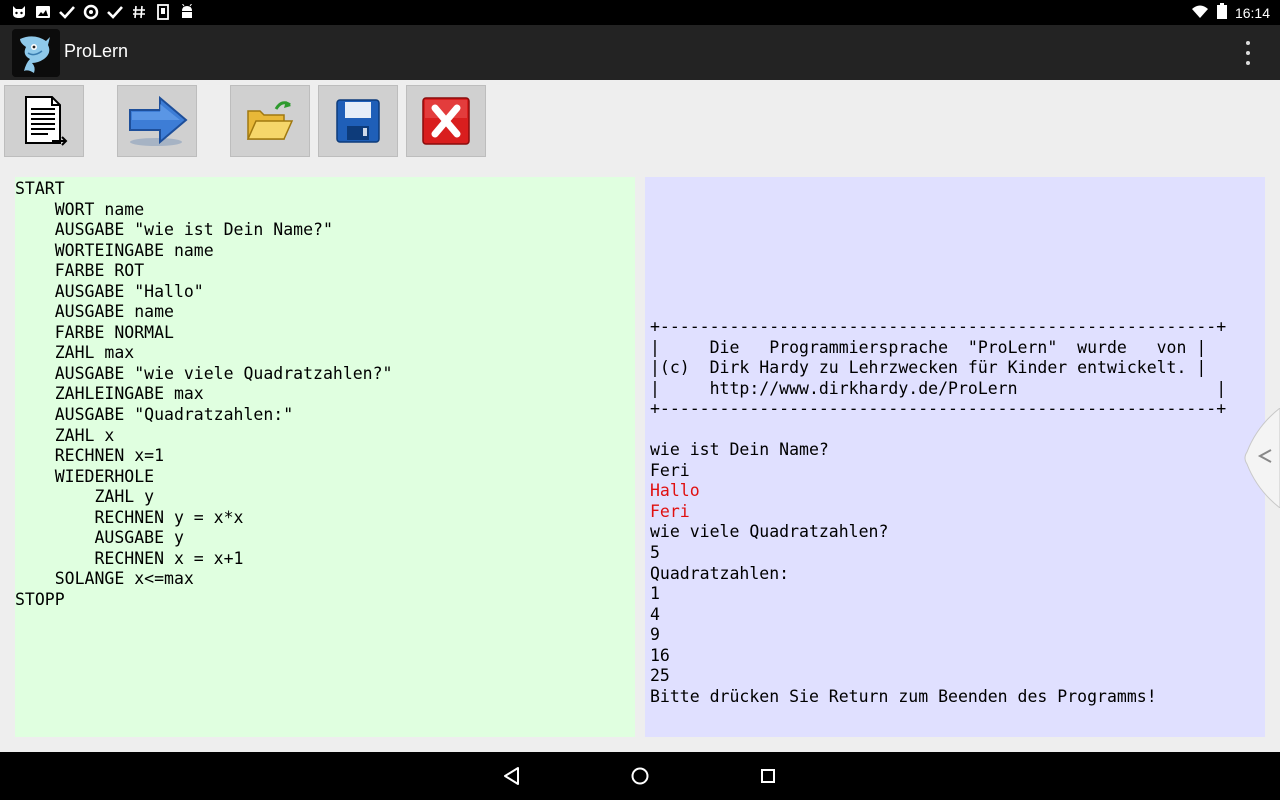 The height and width of the screenshot is (800, 1280). I want to click on code-line: ZAHL x, so click(65, 435).